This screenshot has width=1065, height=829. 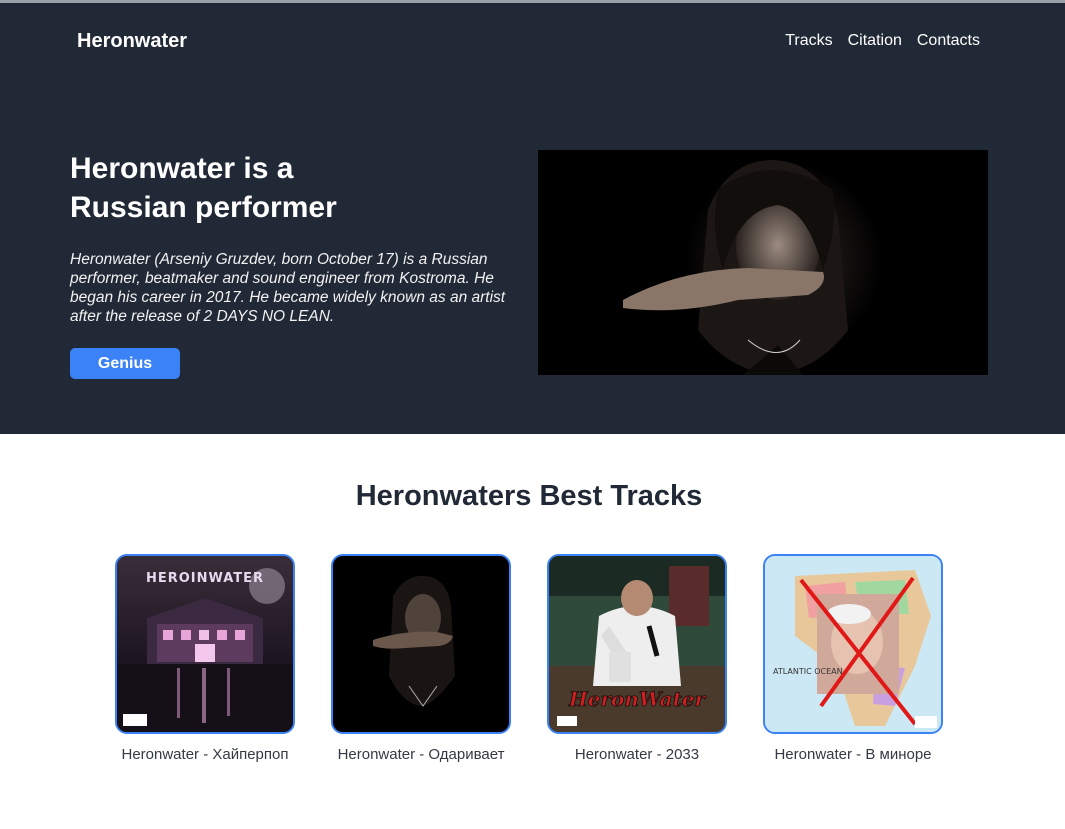 I want to click on track-card-v-minore: ATLANTIC OCEAN Heronwater - В миноре, so click(x=863, y=658).